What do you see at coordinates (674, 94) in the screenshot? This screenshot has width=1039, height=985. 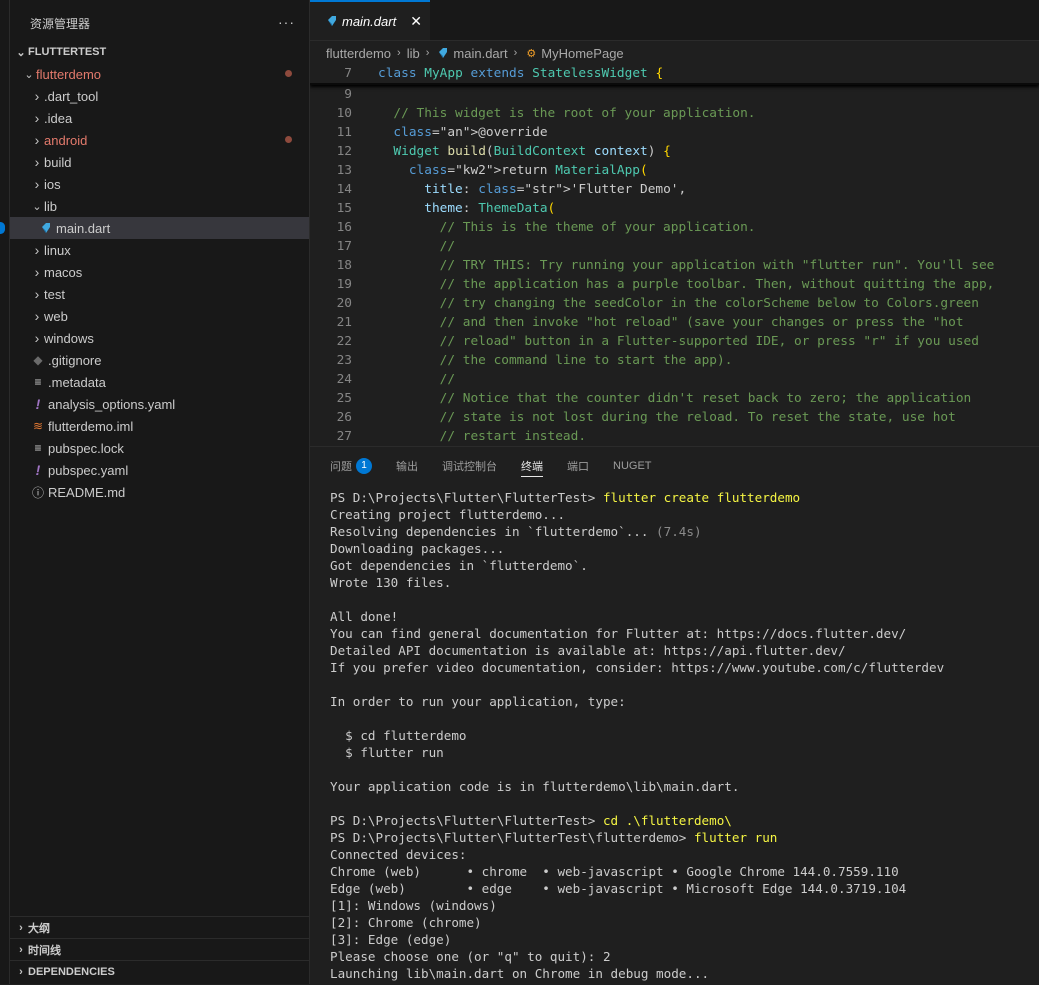 I see `code-line: 9` at bounding box center [674, 94].